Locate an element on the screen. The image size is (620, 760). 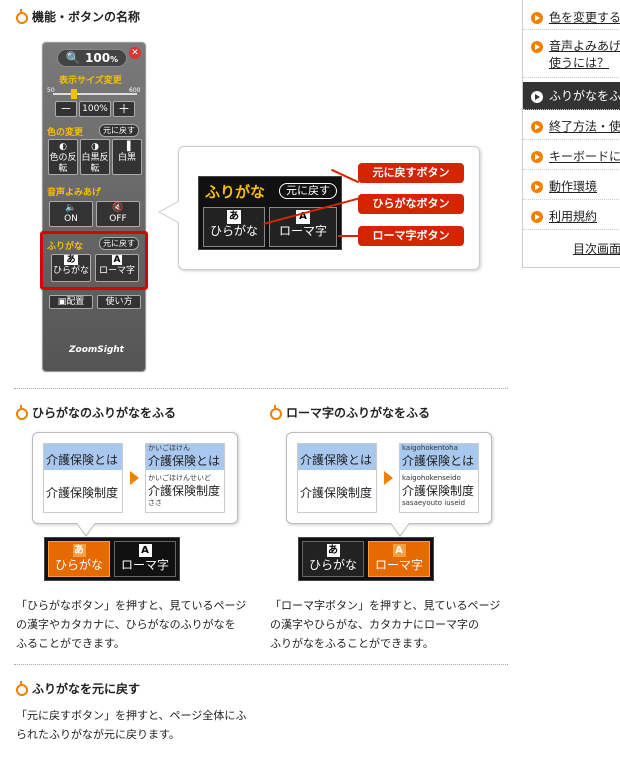
brand-logo: ZoomSight is located at coordinates (96, 350).